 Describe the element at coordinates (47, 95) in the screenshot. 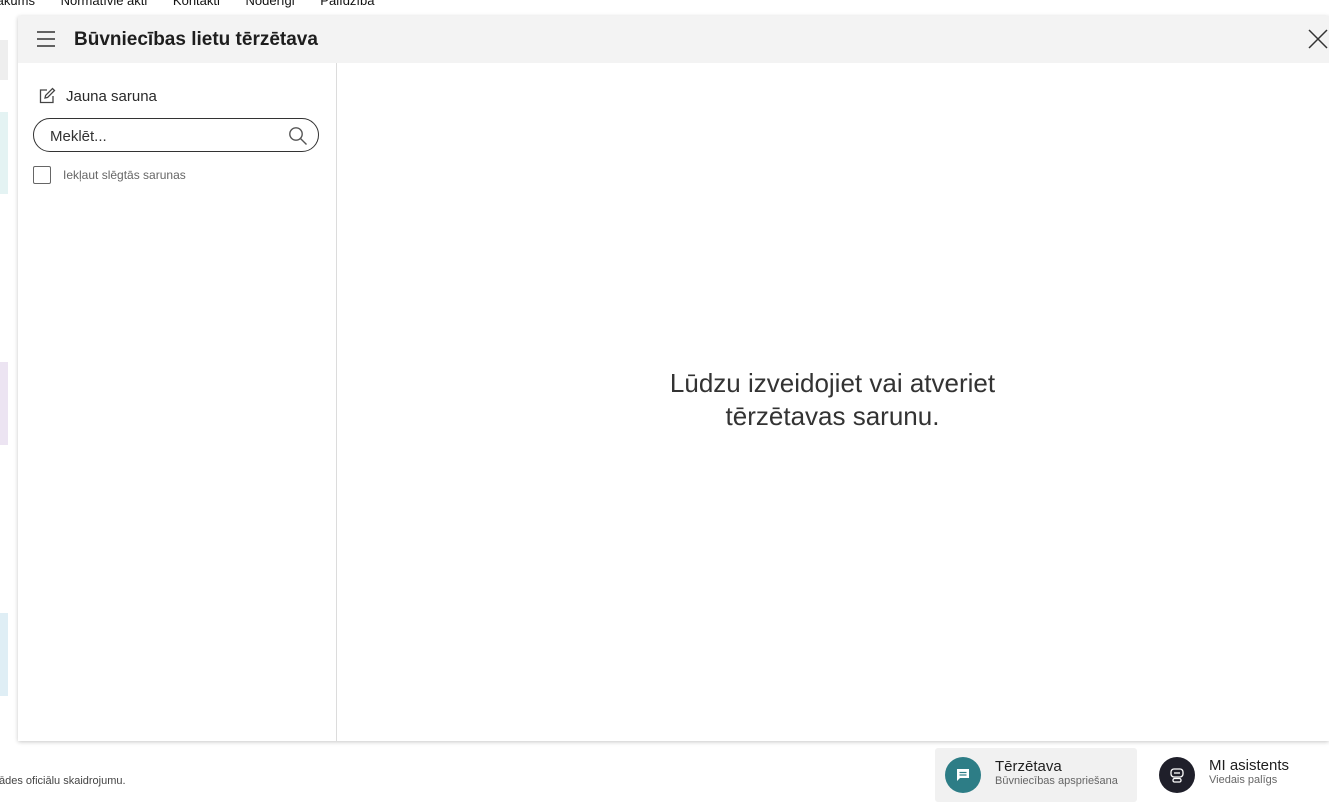

I see `edit-icon` at that location.